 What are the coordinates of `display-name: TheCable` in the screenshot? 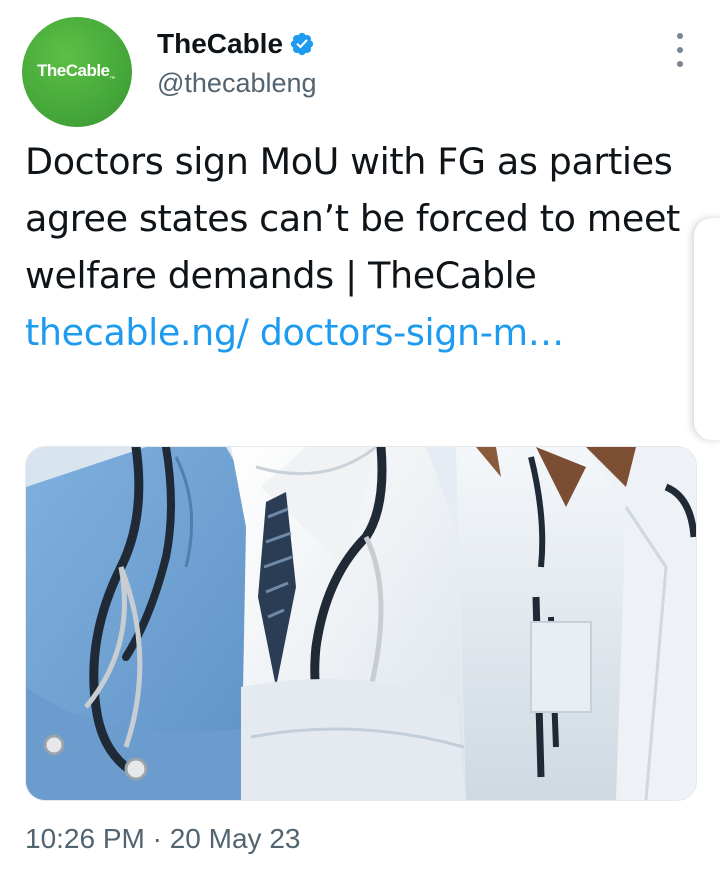 It's located at (220, 44).